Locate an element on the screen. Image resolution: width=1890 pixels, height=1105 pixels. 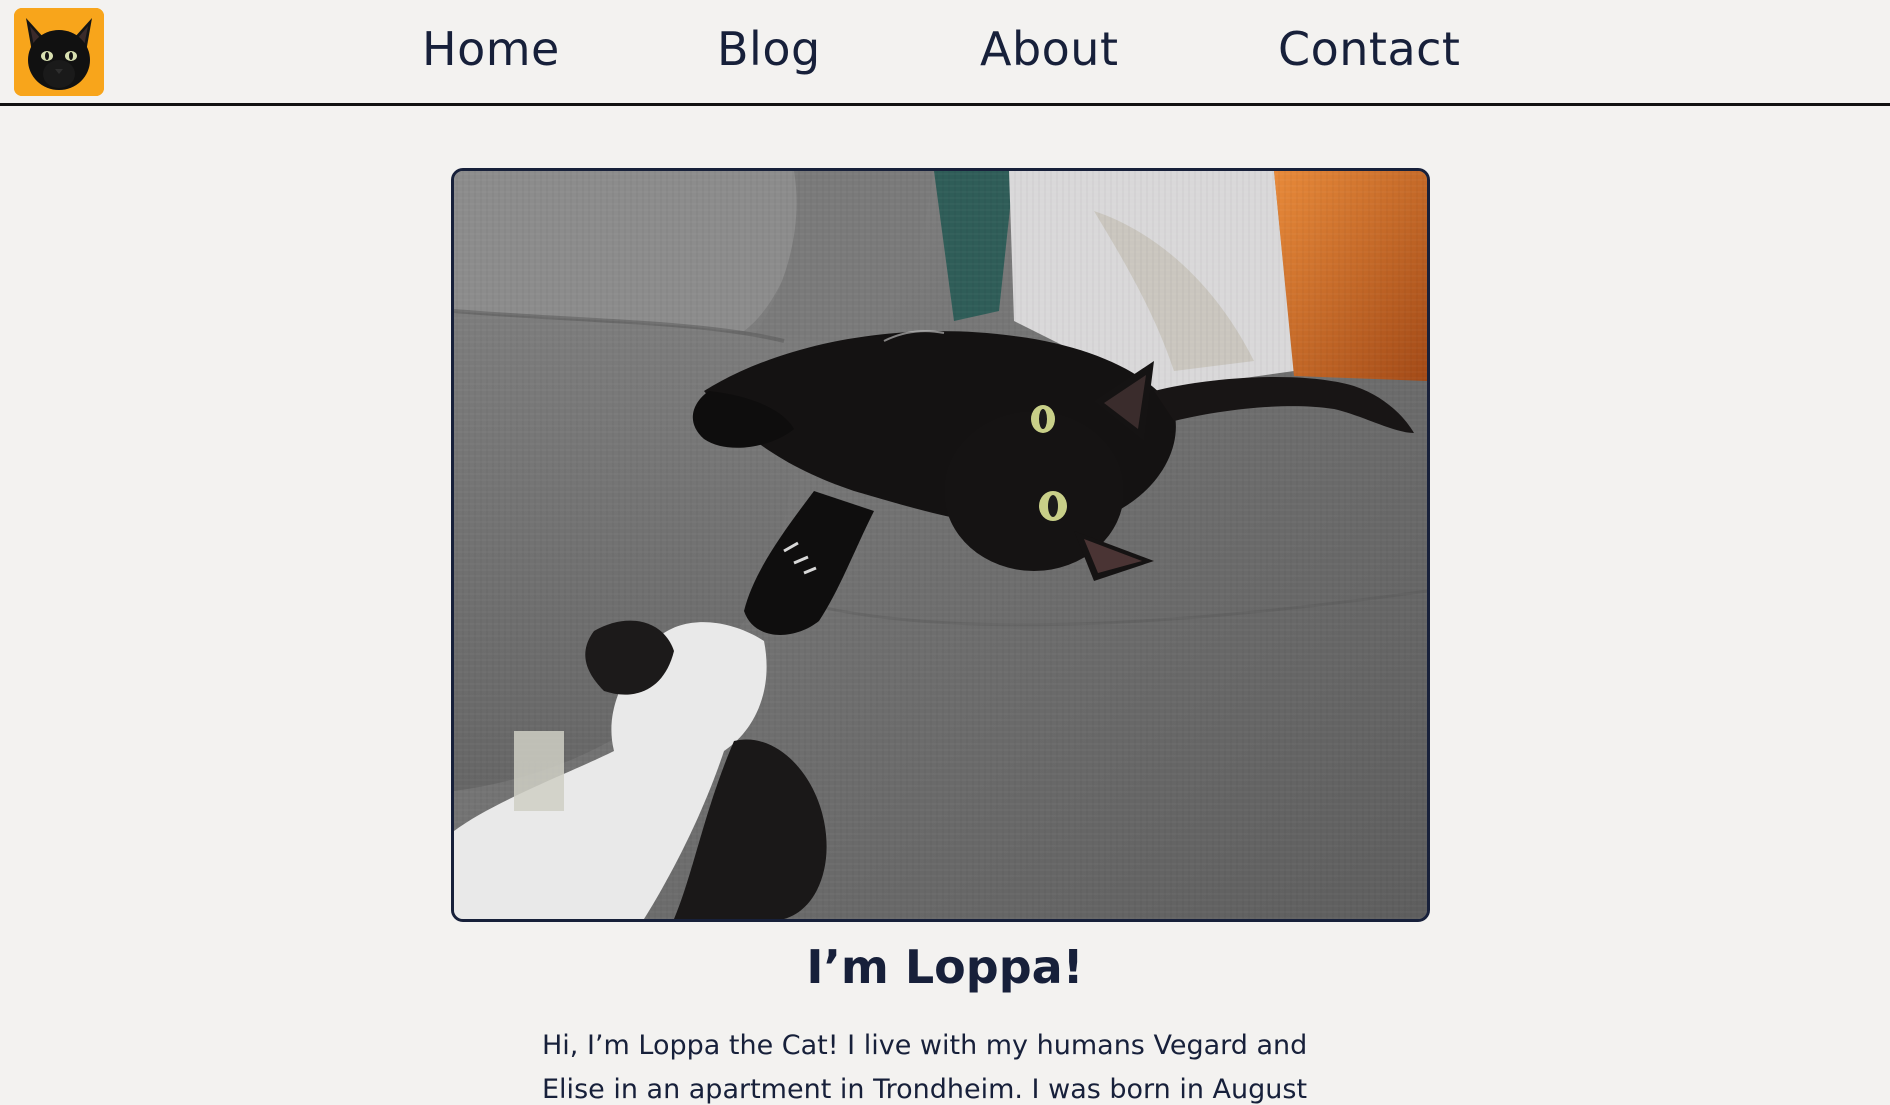
nav-contact-link: Contact is located at coordinates (1369, 49).